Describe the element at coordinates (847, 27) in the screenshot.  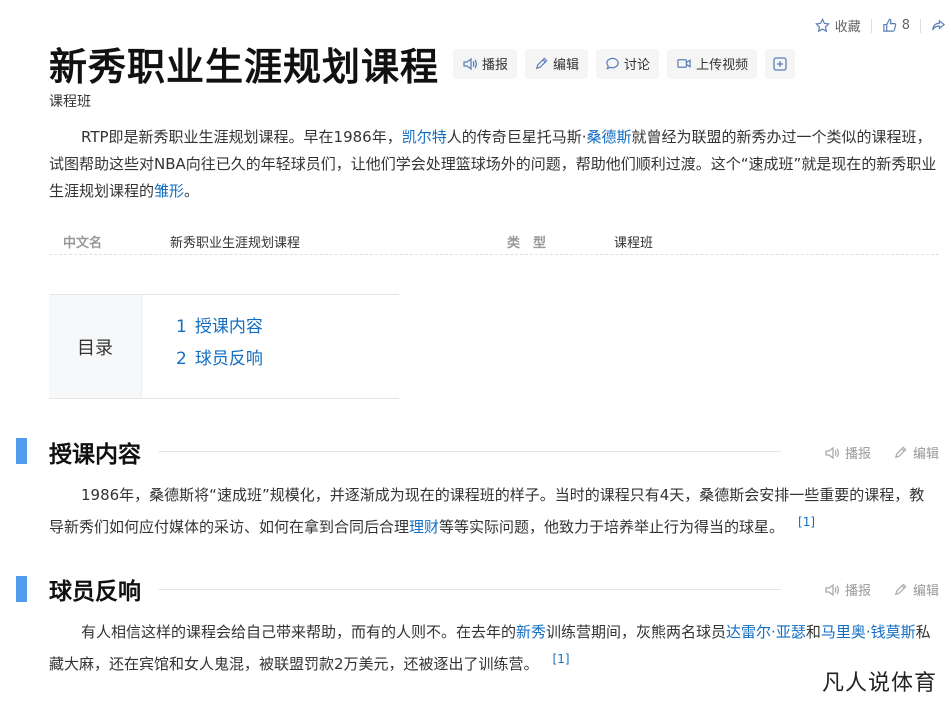
I see `favorite-label: 收藏` at that location.